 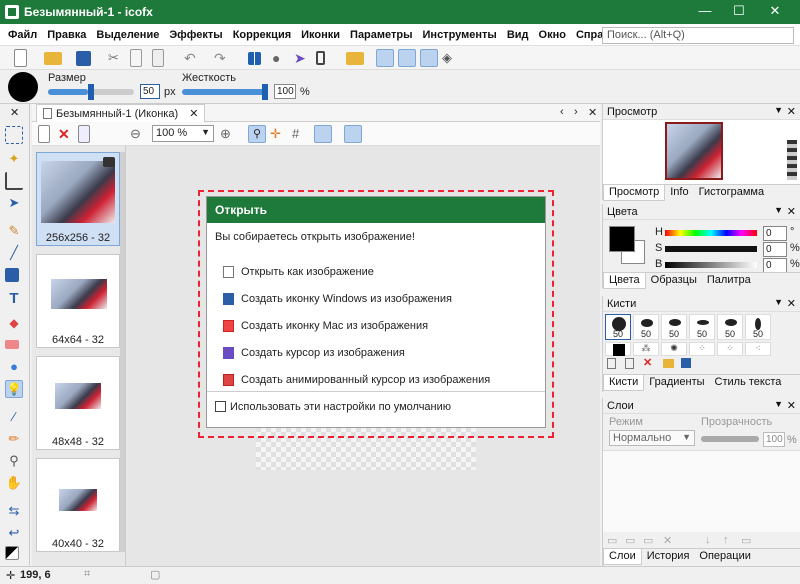 I want to click on swap-colors-icon: ⇆, so click(x=14, y=511).